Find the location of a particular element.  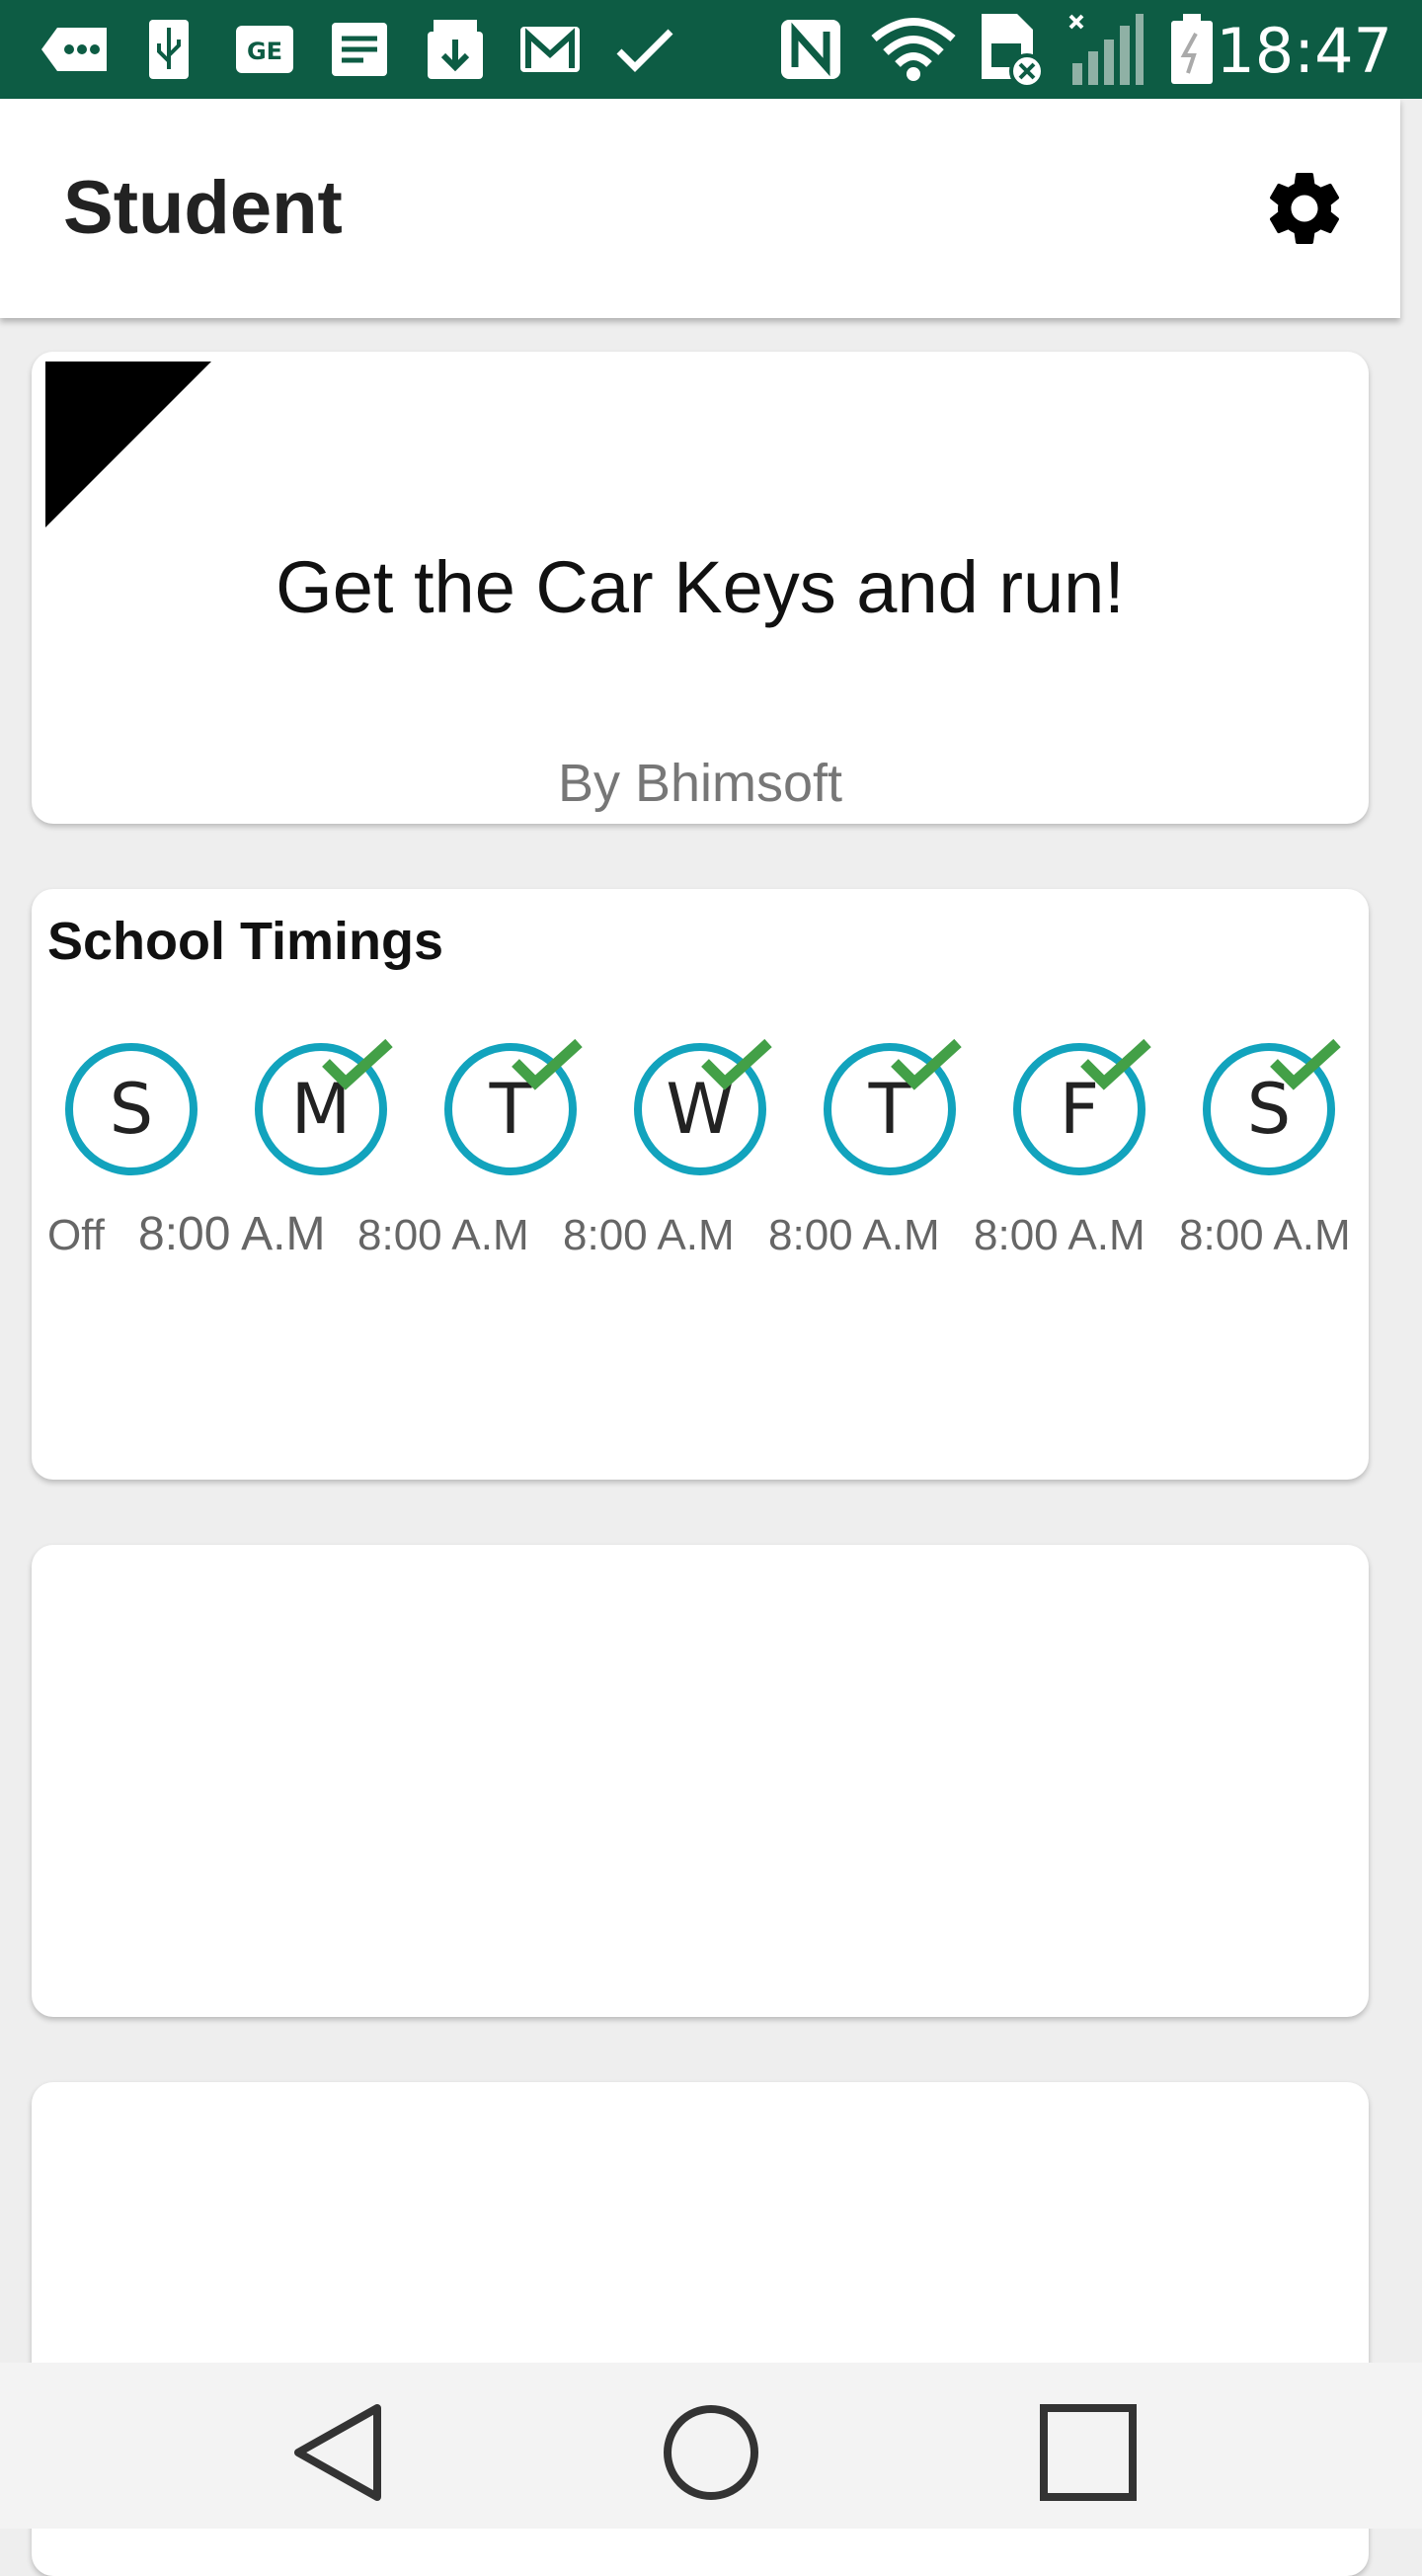

school-timings-title: School Timings is located at coordinates (246, 941).